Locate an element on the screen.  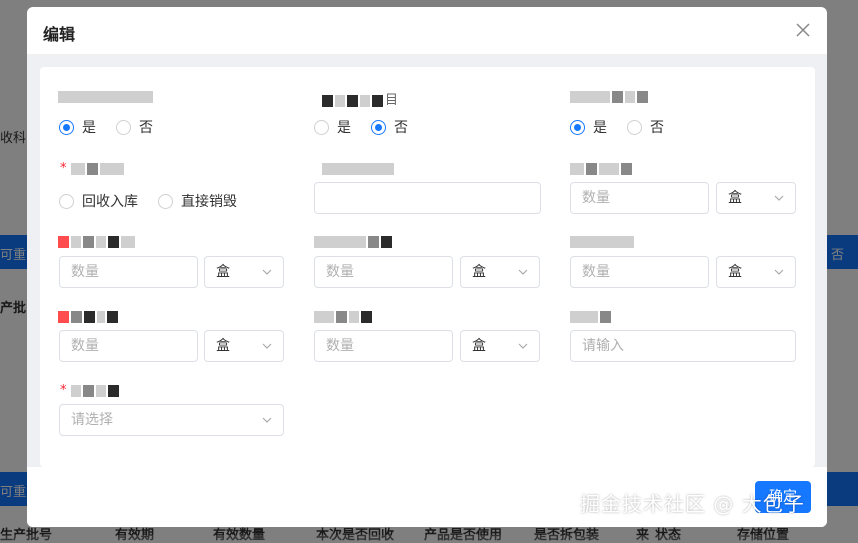
watermark: 掘金技术社区 @ 大包子 is located at coordinates (692, 504).